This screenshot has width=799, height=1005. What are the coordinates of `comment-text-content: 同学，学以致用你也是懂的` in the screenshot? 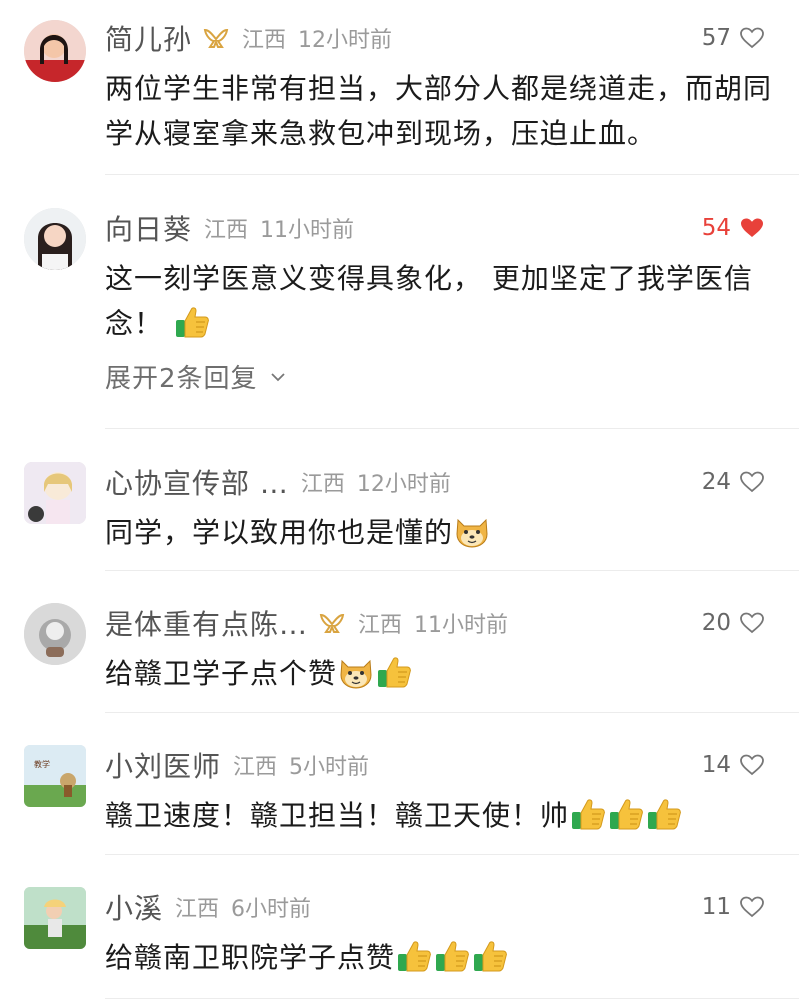 It's located at (279, 532).